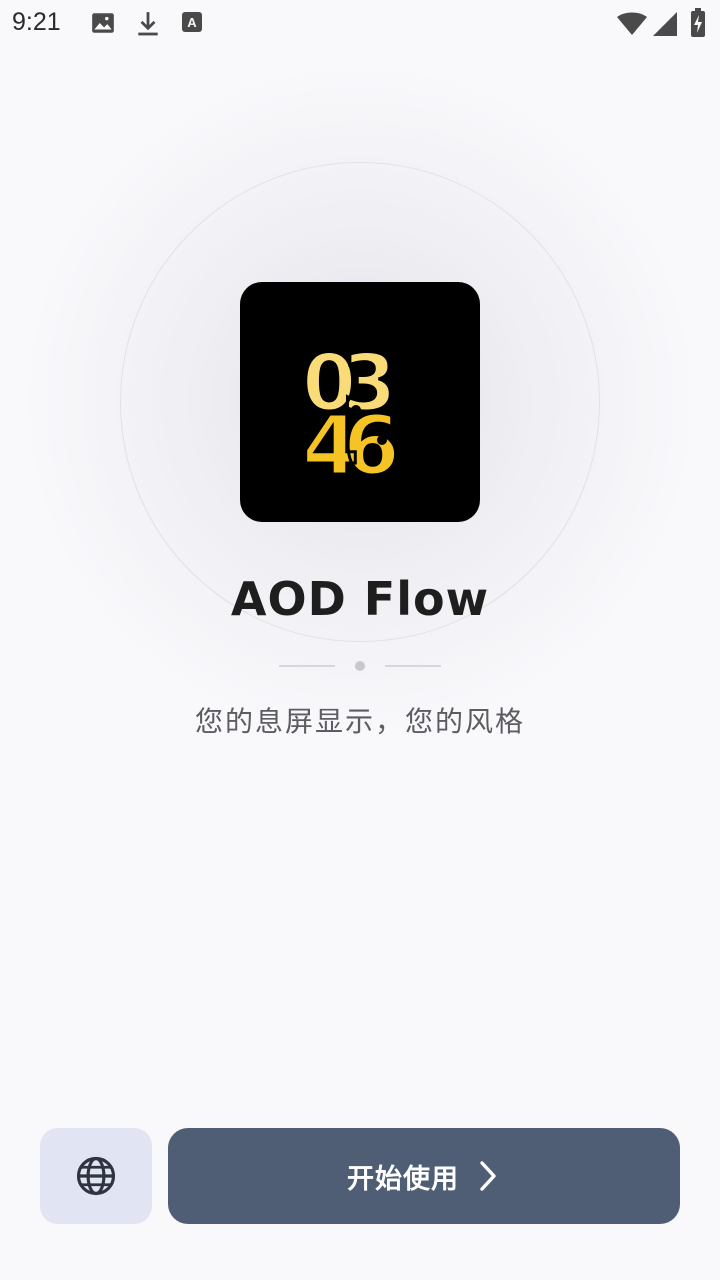  I want to click on status-bar: 9:21 A, so click(360, 25).